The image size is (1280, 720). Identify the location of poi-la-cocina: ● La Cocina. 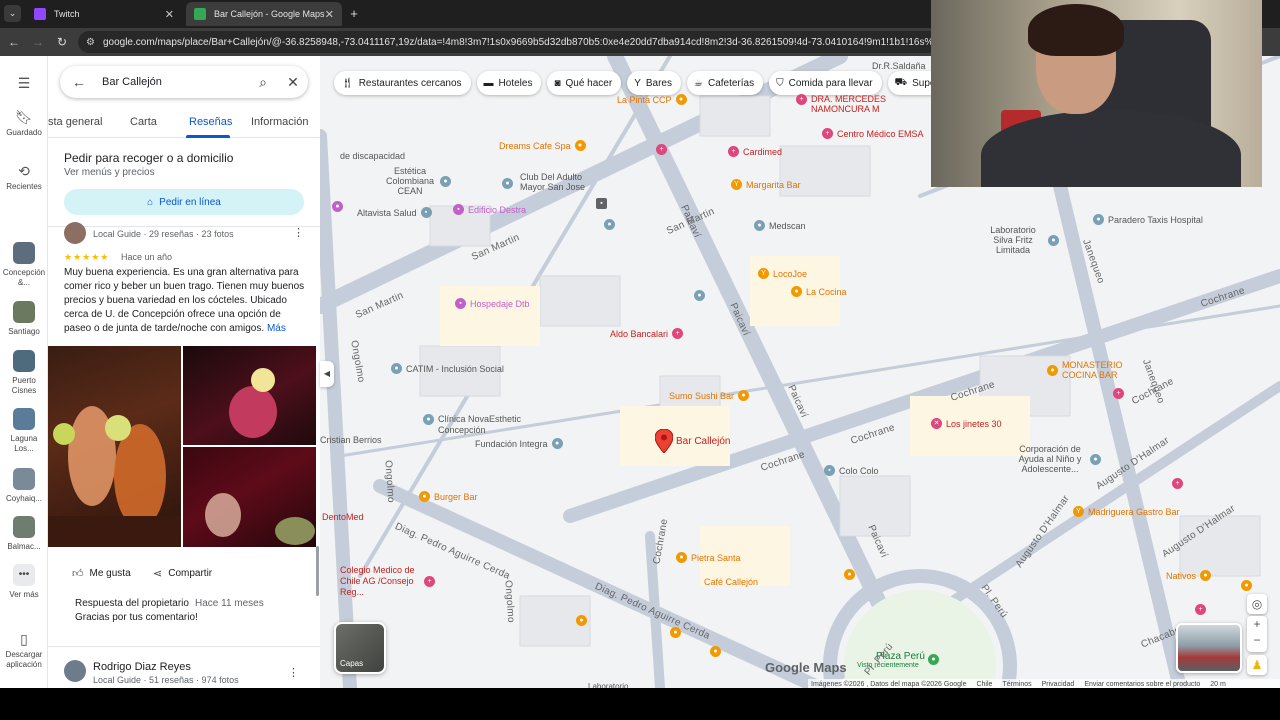
(819, 291).